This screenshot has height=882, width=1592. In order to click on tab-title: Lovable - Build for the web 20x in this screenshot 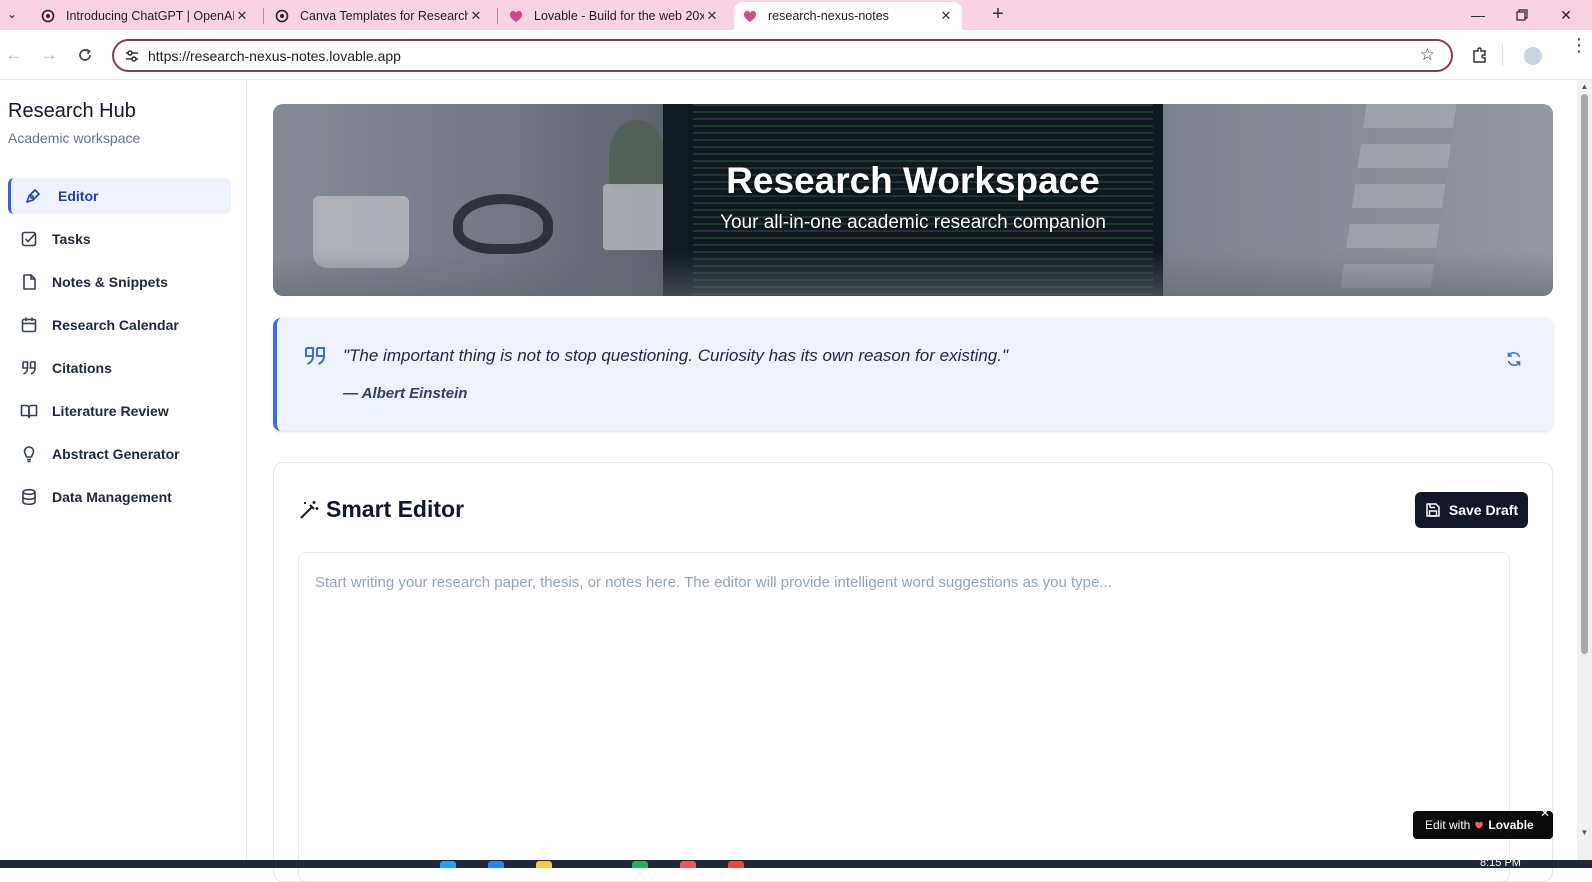, I will do `click(619, 16)`.